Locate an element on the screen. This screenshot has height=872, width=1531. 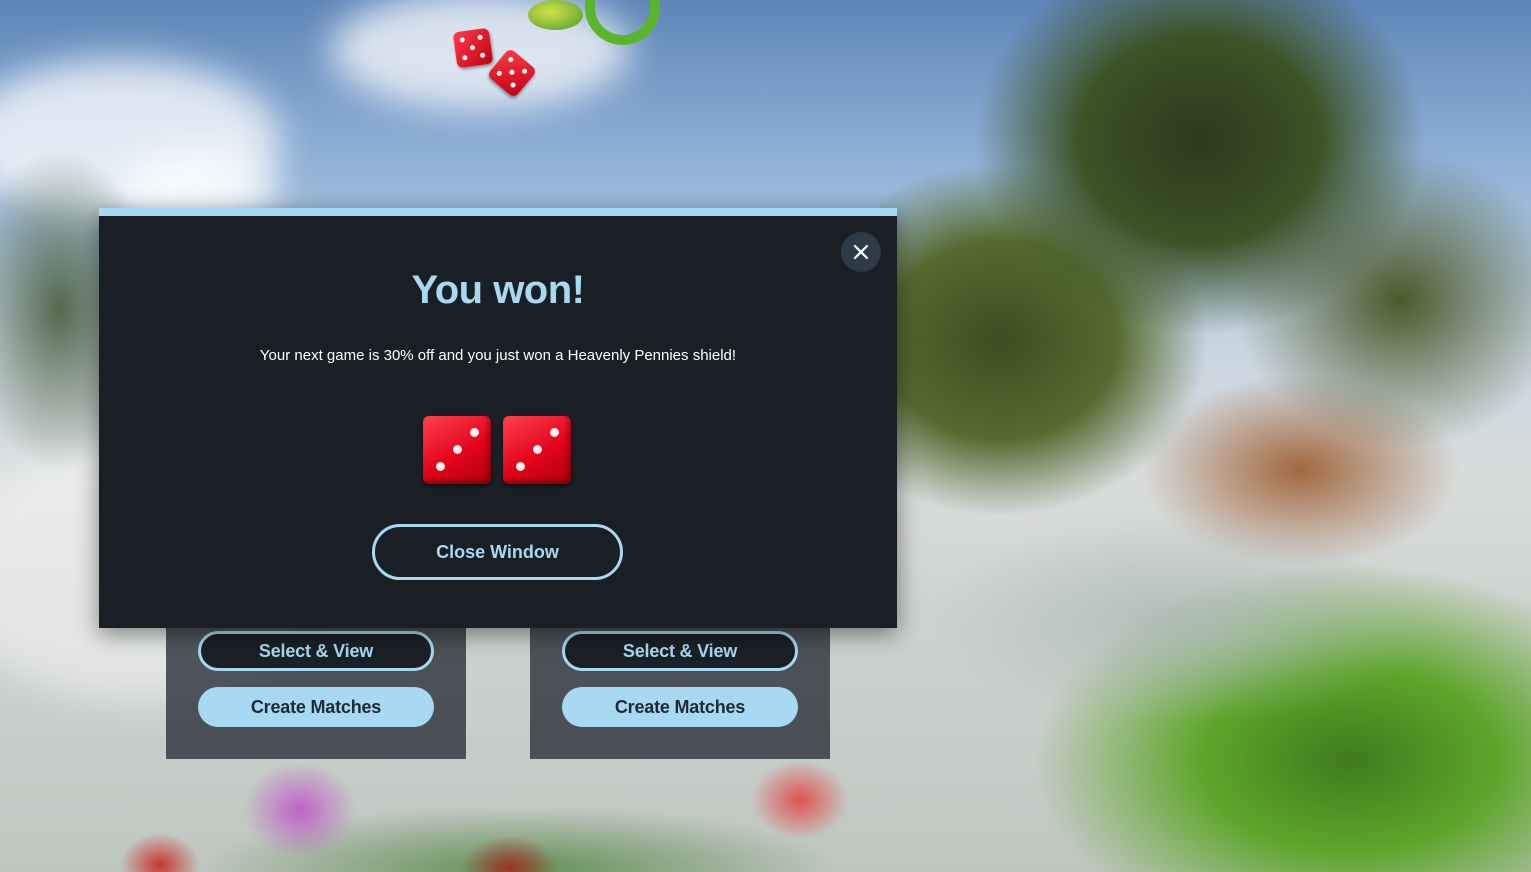
modal-close-button is located at coordinates (861, 252).